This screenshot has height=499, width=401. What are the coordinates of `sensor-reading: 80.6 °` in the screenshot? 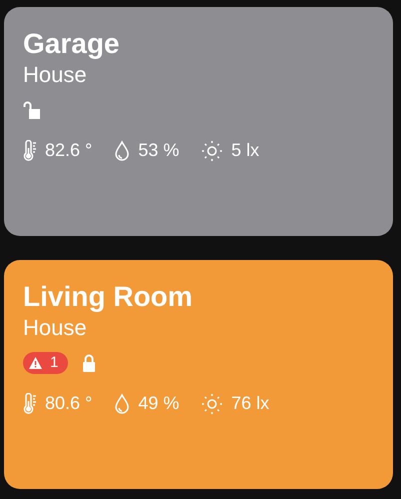 It's located at (68, 403).